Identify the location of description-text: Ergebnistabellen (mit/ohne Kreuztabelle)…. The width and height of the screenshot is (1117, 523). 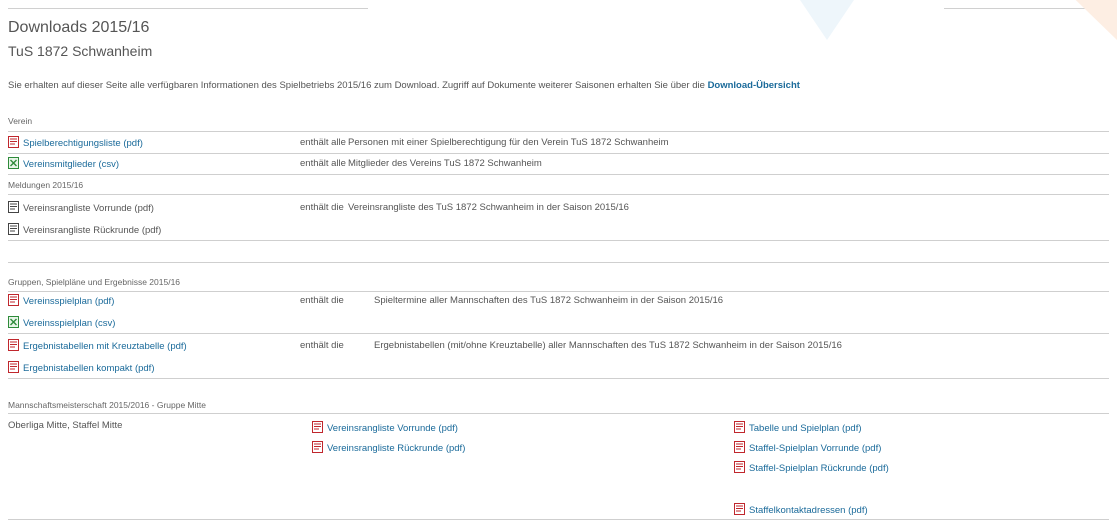
(608, 345).